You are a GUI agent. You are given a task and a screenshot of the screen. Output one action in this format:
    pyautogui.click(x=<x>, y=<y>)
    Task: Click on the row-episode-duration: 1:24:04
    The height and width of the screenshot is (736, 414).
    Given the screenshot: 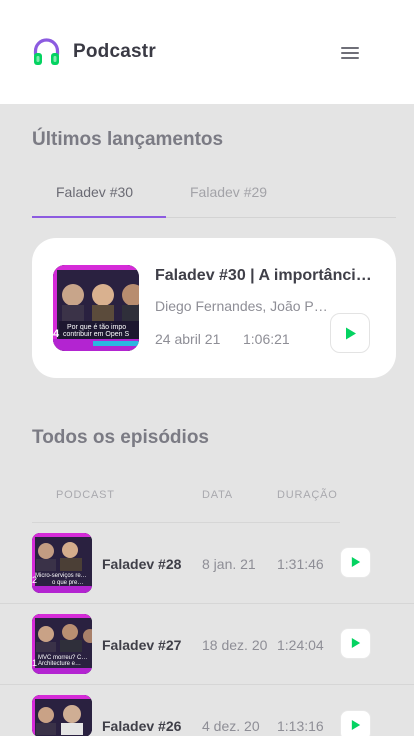 What is the action you would take?
    pyautogui.click(x=300, y=645)
    